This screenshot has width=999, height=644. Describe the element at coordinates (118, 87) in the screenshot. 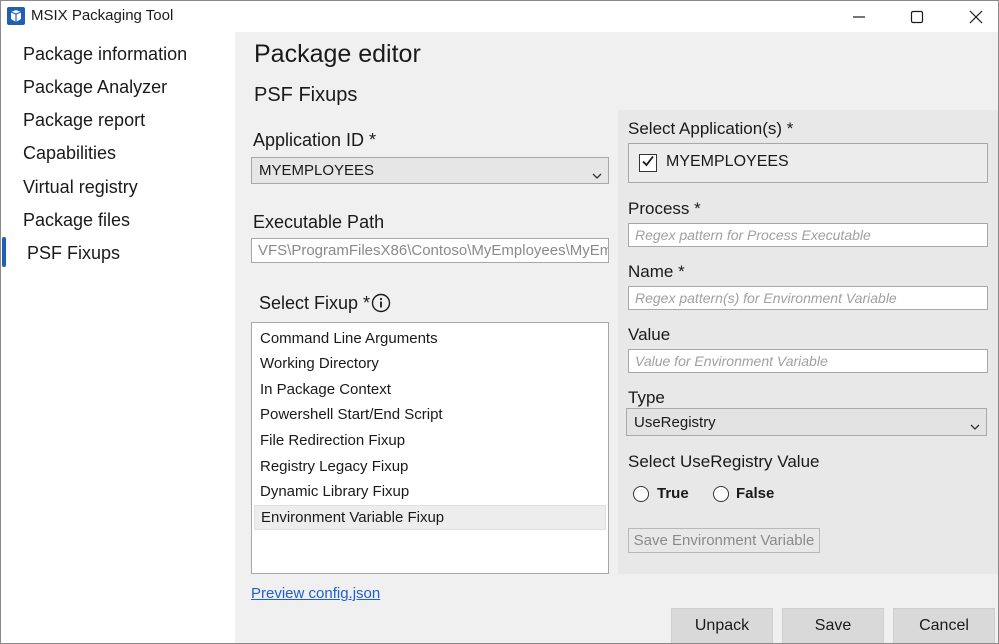

I see `sidebar-item-package-analyzer: Package Analyzer` at that location.